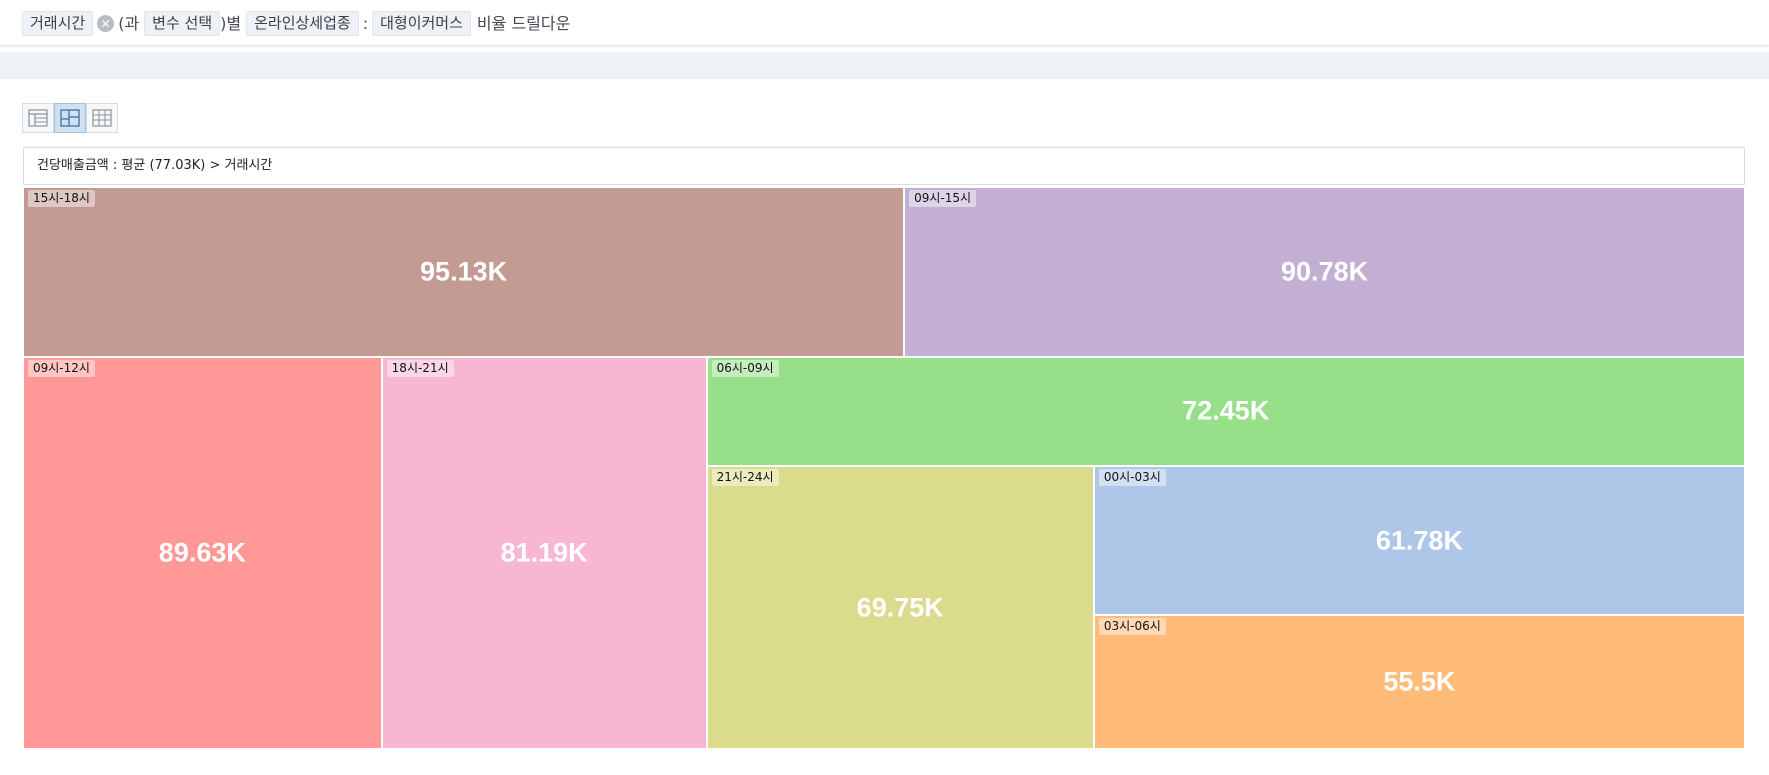 The image size is (1769, 775). I want to click on paren-close-text: )별, so click(231, 23).